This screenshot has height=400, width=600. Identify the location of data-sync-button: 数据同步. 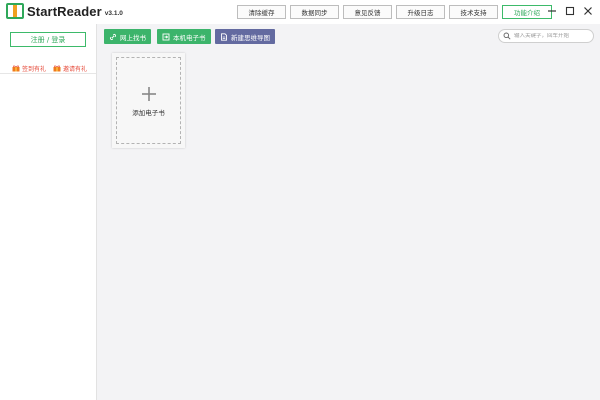
(314, 12).